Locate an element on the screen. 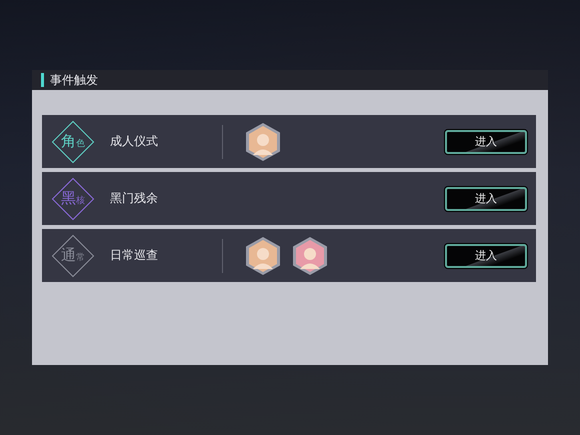 Image resolution: width=580 pixels, height=435 pixels. dialog-title: 事件触发 is located at coordinates (74, 80).